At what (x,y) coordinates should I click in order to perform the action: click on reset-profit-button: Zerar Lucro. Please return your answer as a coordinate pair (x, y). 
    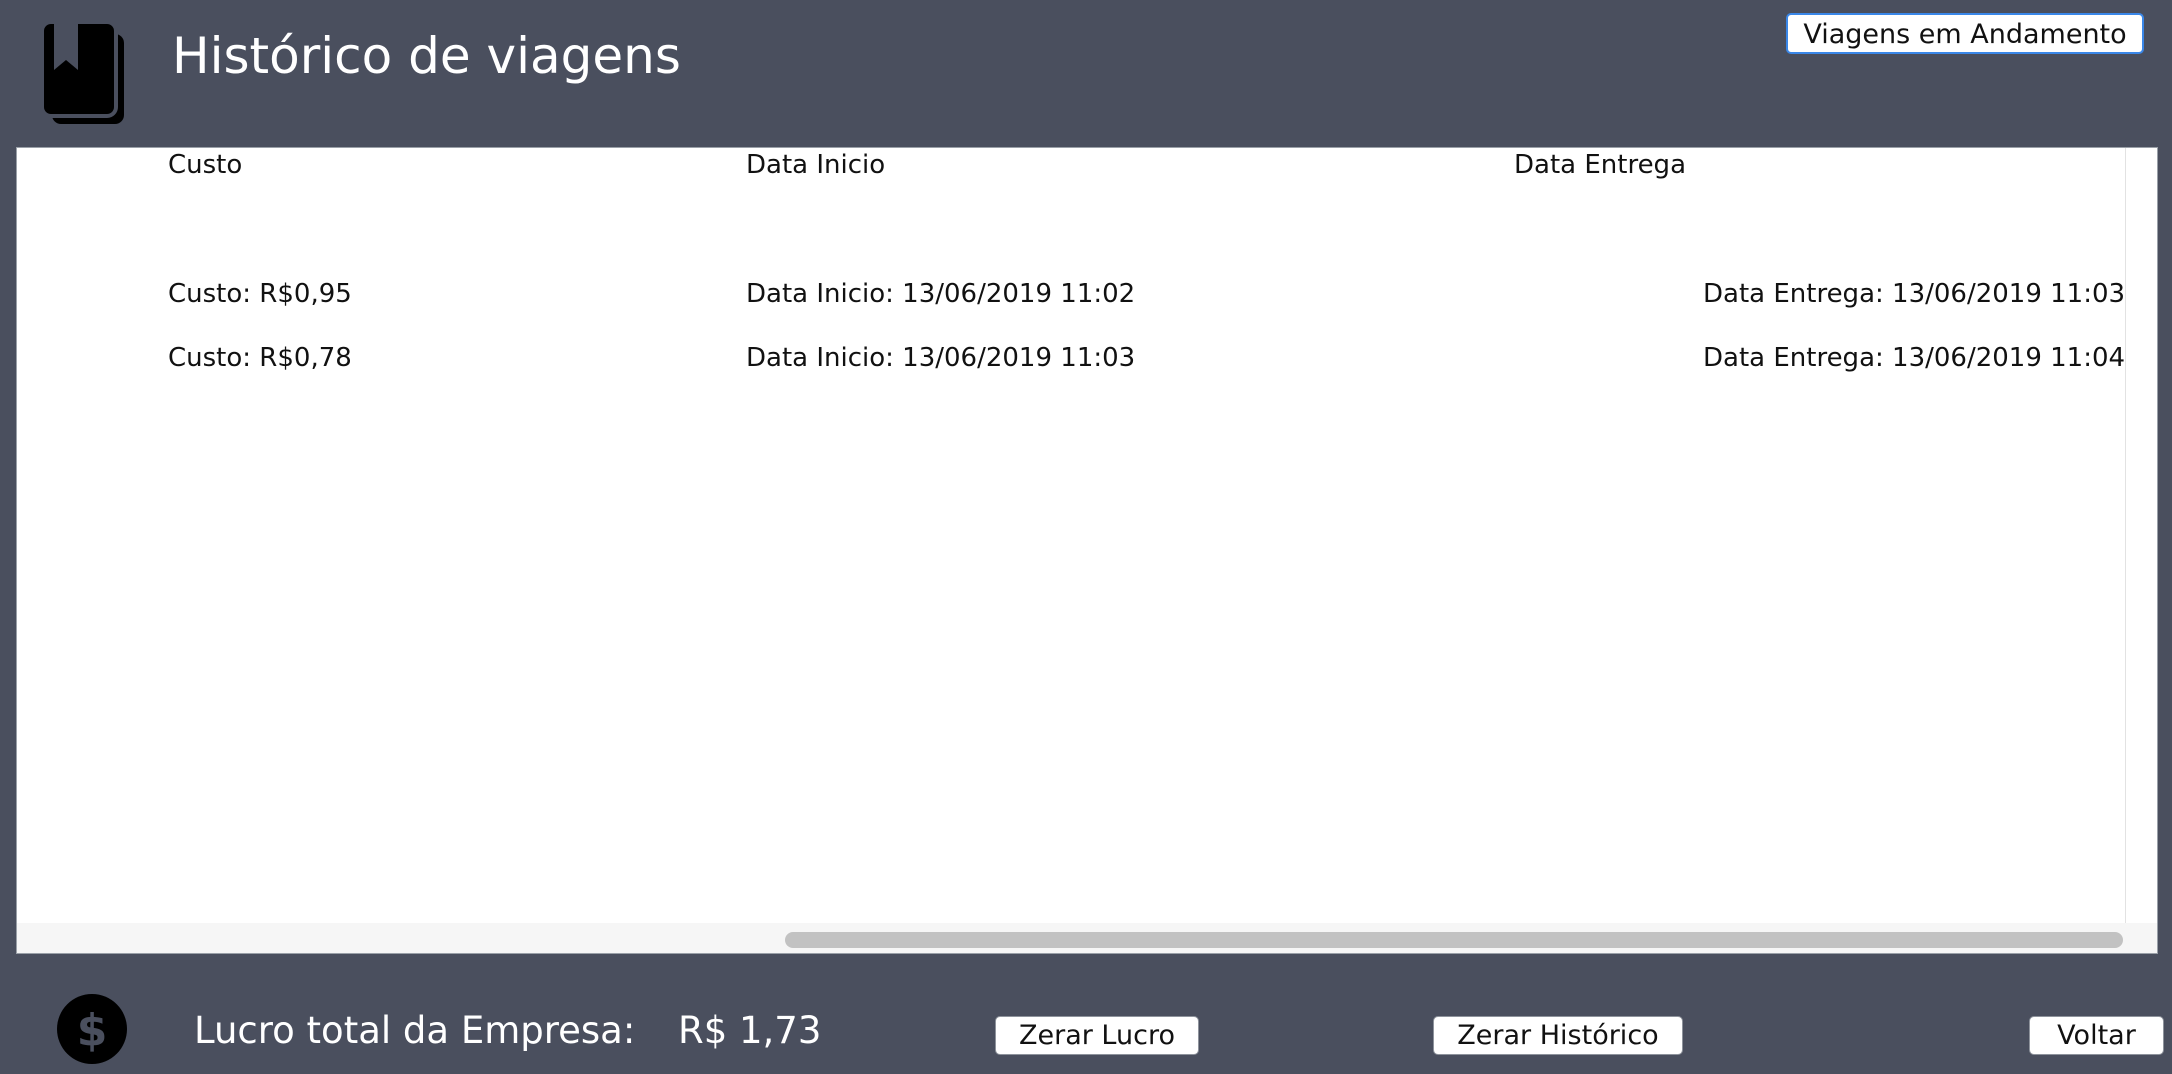
    Looking at the image, I should click on (1097, 1035).